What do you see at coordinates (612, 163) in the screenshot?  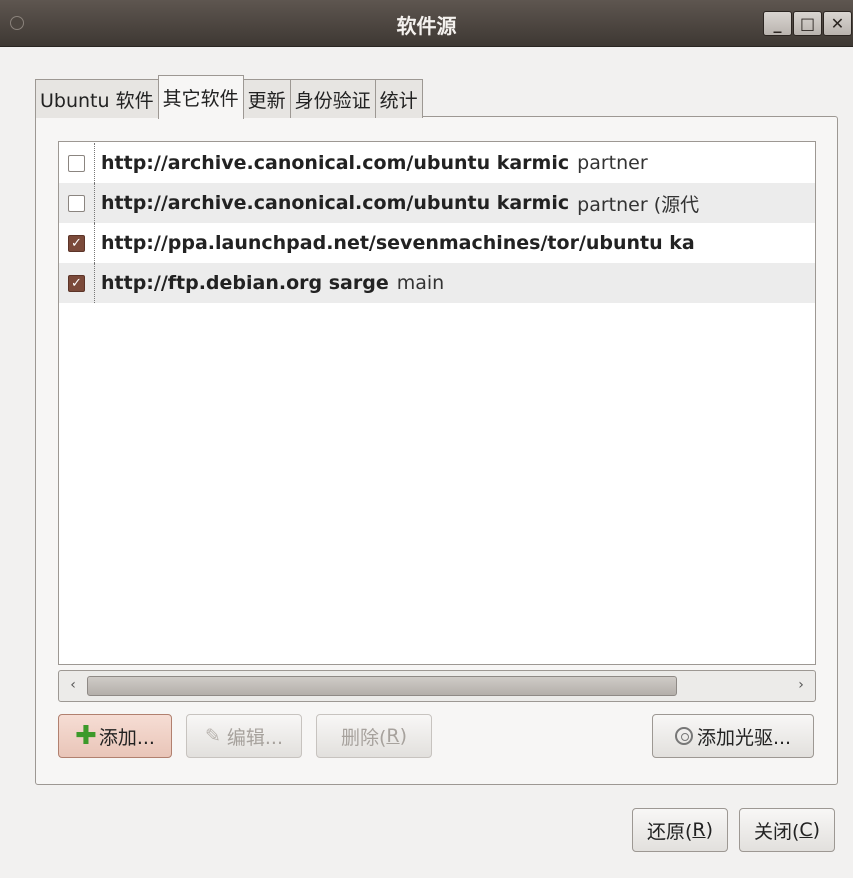 I see `source-components: partner` at bounding box center [612, 163].